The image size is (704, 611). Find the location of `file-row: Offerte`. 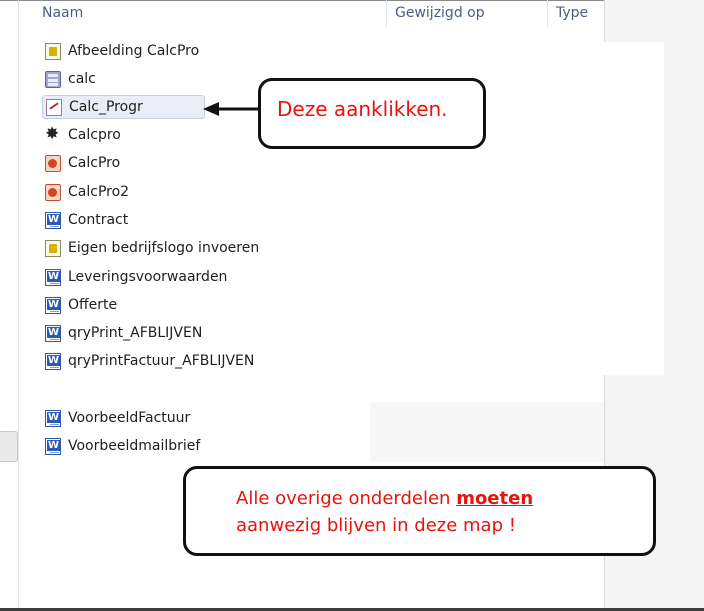

file-row: Offerte is located at coordinates (142, 305).